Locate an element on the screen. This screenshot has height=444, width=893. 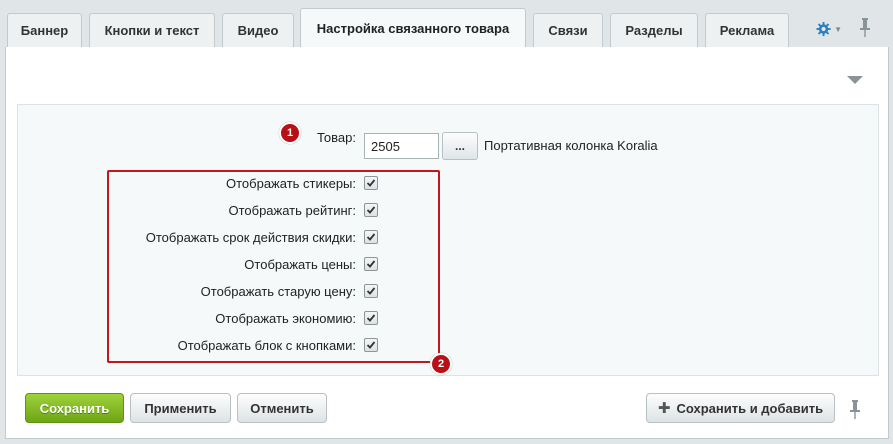
show-discount-period-checkbox is located at coordinates (371, 237).